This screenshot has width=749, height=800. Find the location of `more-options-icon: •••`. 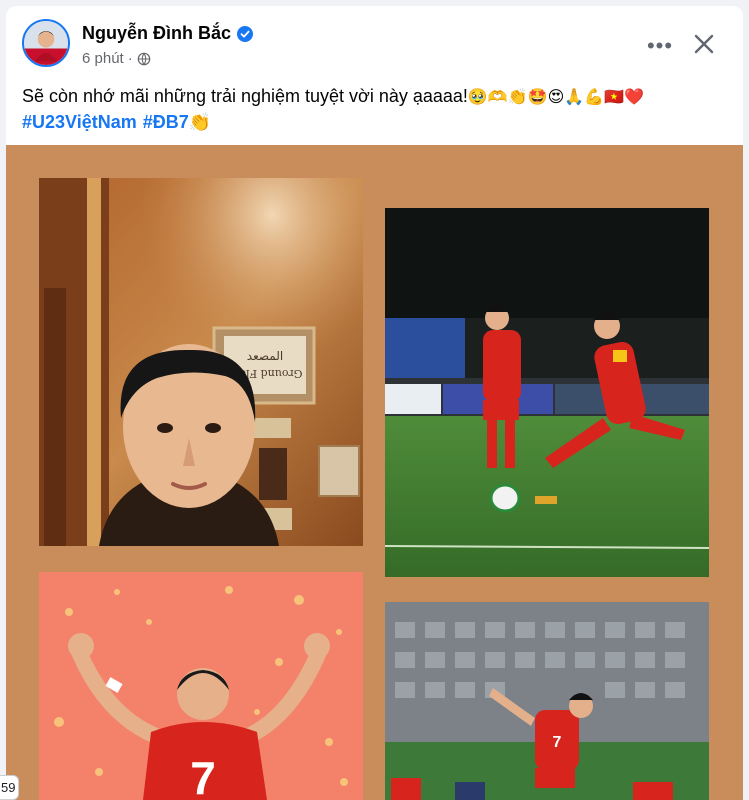

more-options-icon: ••• is located at coordinates (660, 45).